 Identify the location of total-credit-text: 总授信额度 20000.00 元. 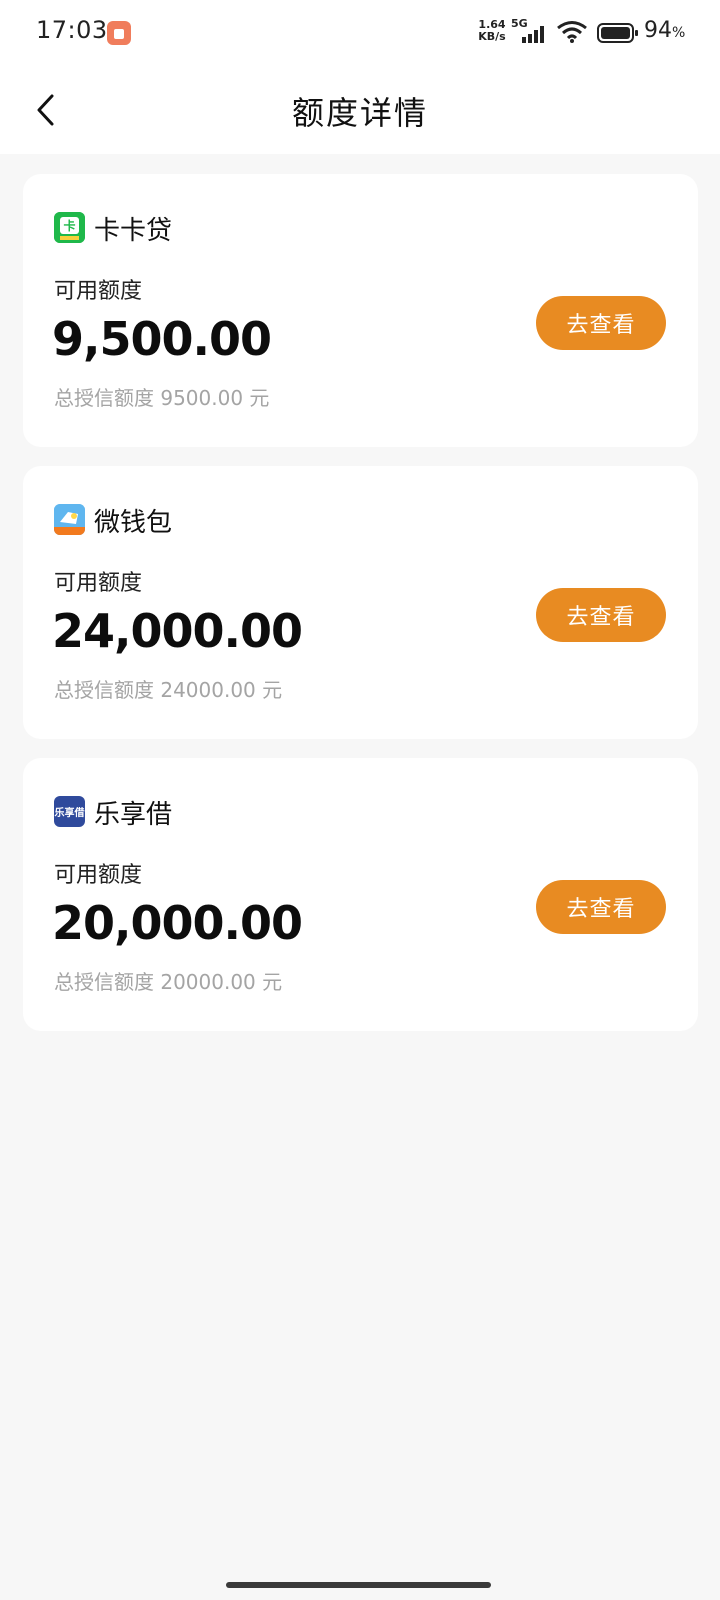
(168, 982).